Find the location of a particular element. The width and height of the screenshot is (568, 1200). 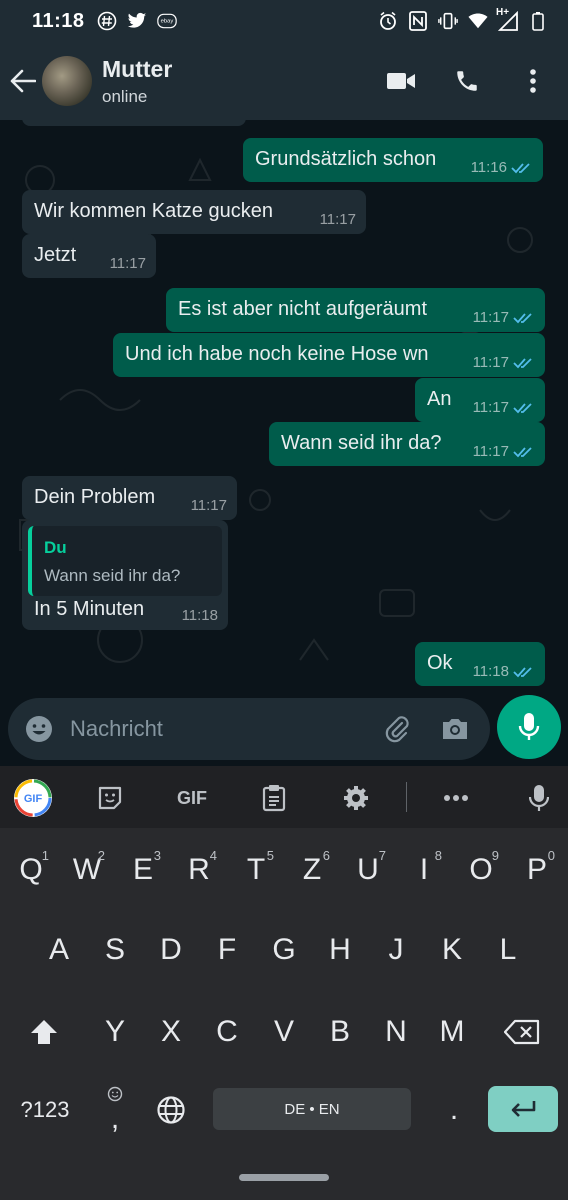

keyboard-settings-button is located at coordinates (356, 798).